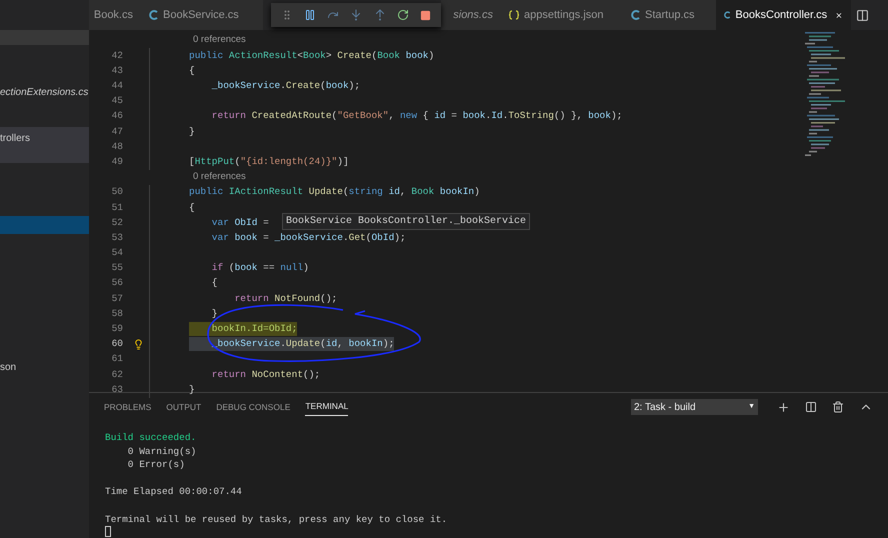 The width and height of the screenshot is (888, 538). What do you see at coordinates (151, 438) in the screenshot?
I see `terminal-line: Build succeeded.` at bounding box center [151, 438].